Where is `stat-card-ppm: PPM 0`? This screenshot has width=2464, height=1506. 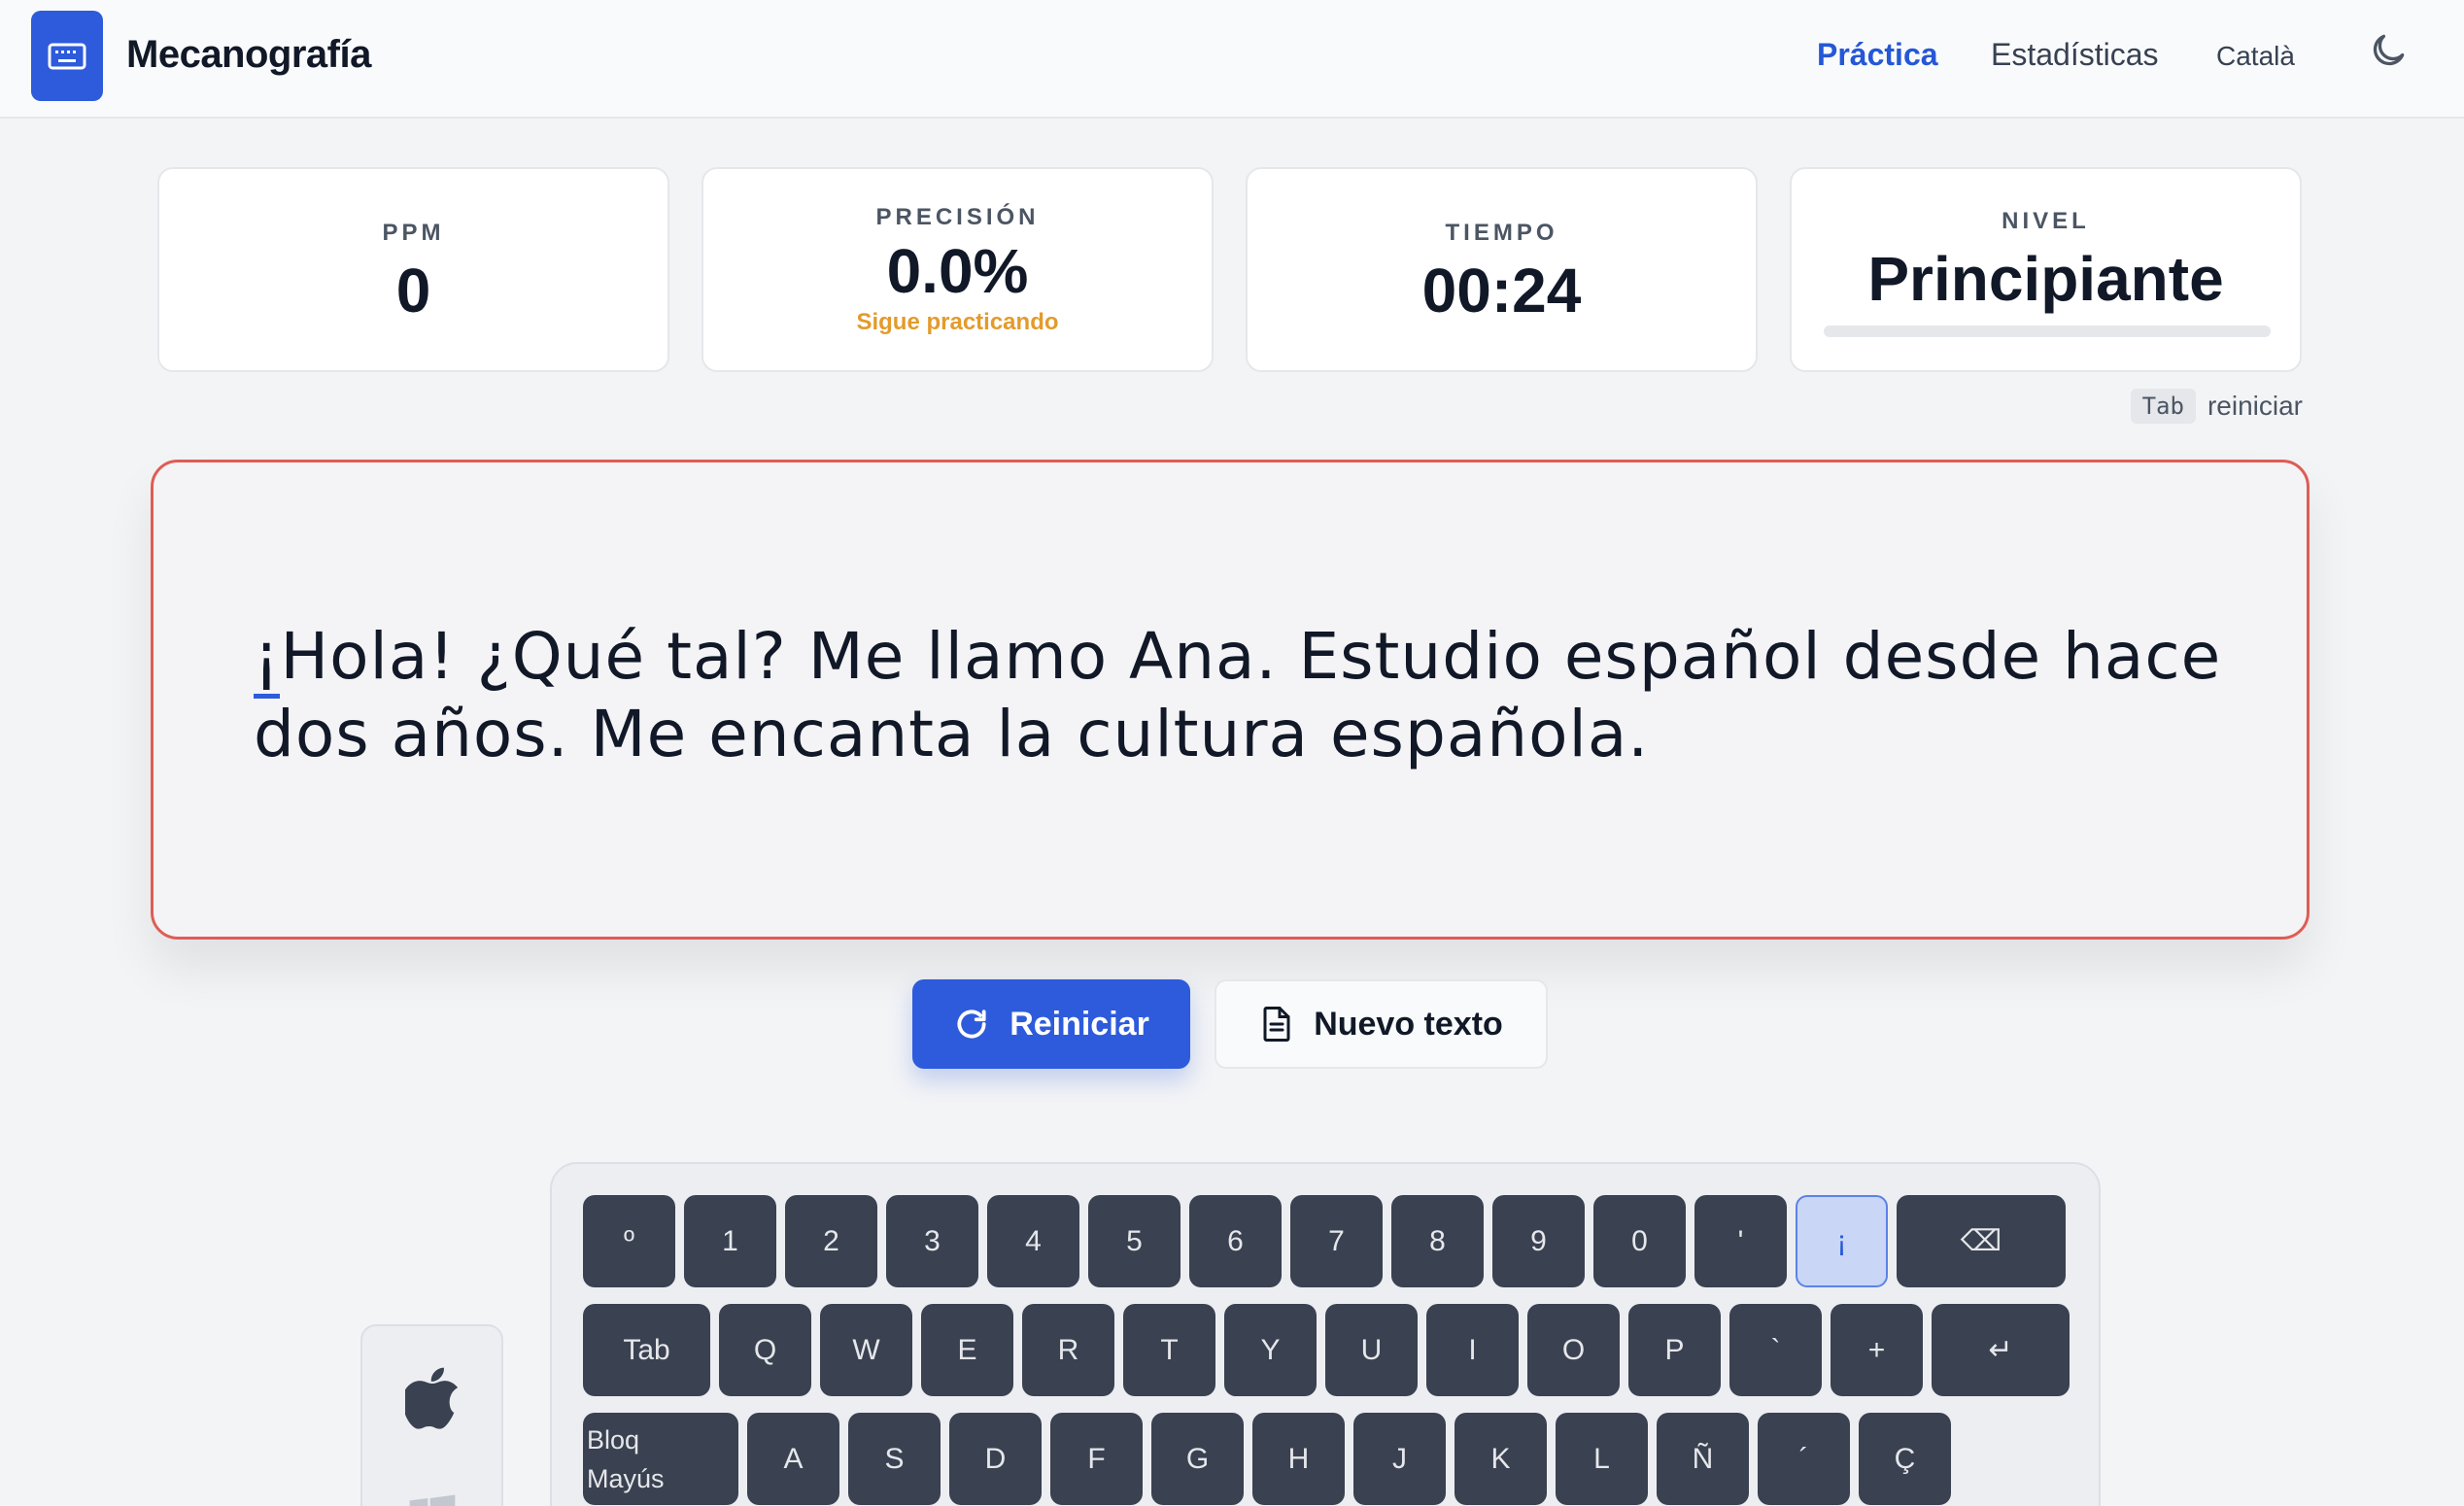
stat-card-ppm: PPM 0 is located at coordinates (413, 269).